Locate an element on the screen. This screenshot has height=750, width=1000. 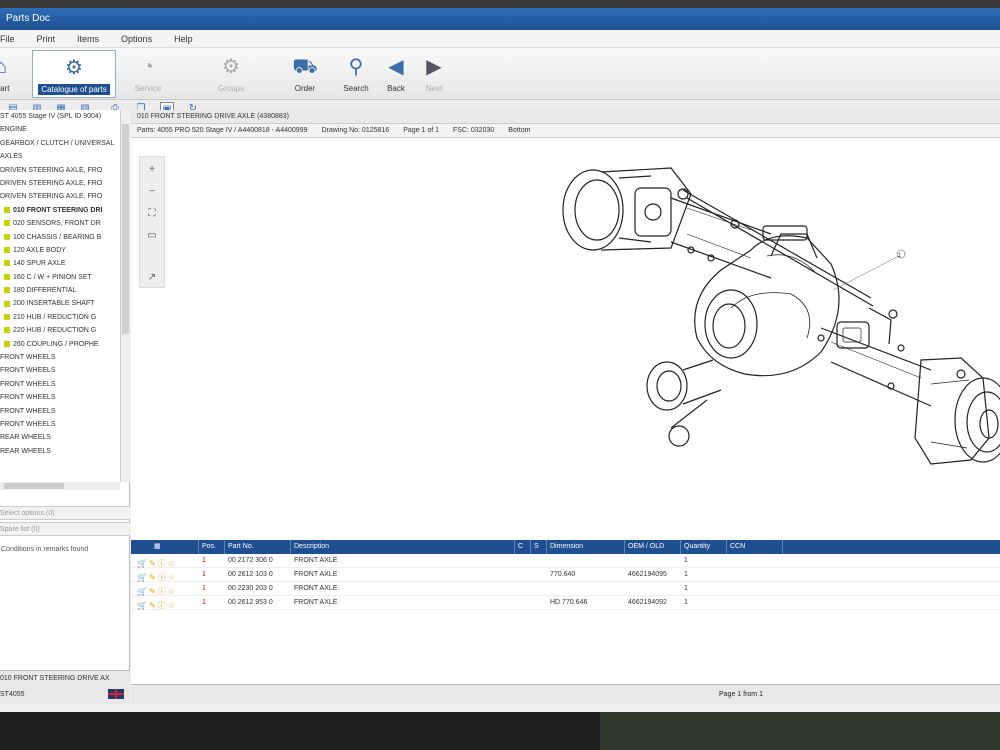
cell-description: FRONT AXLE is located at coordinates (316, 560).